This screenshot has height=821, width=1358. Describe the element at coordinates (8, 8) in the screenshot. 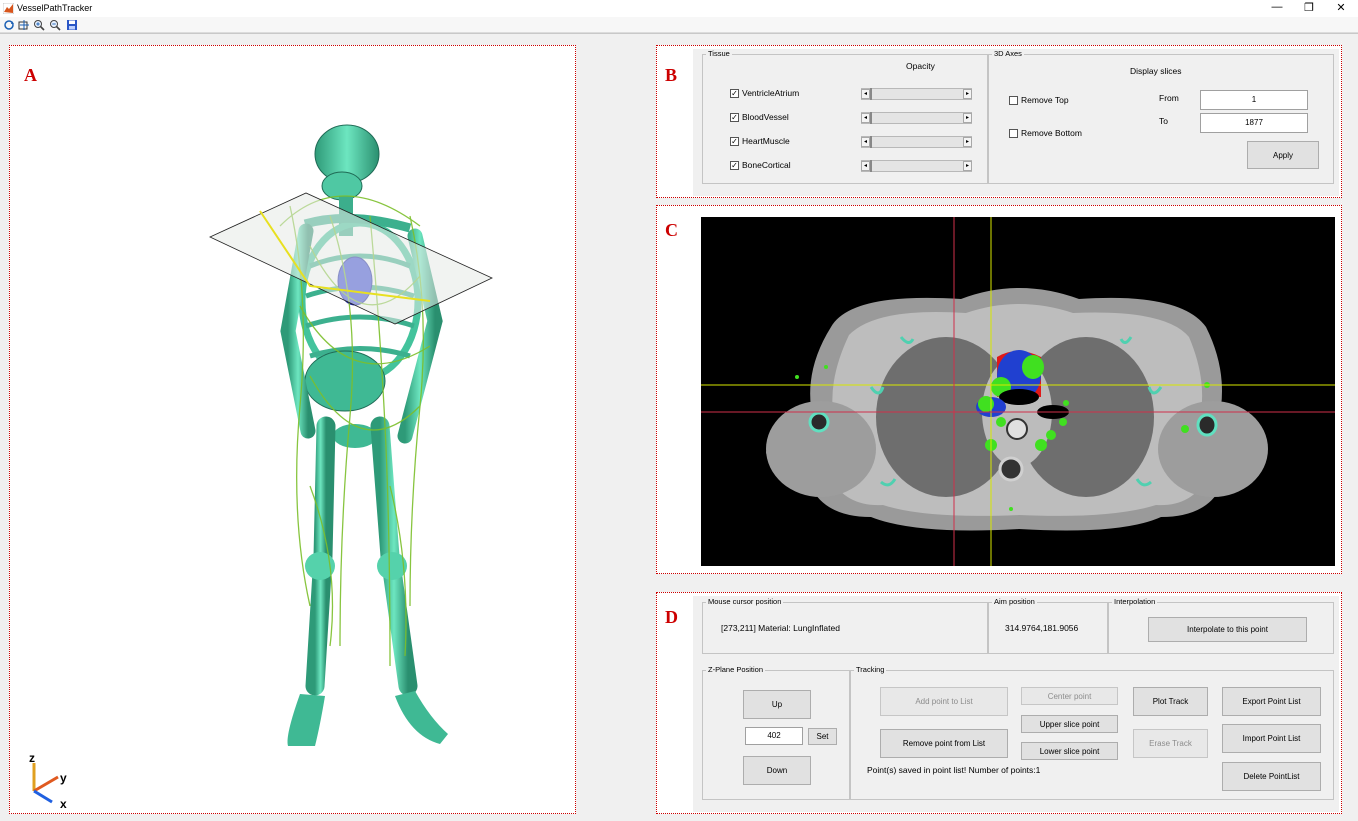

I see `matlab-app-icon` at that location.